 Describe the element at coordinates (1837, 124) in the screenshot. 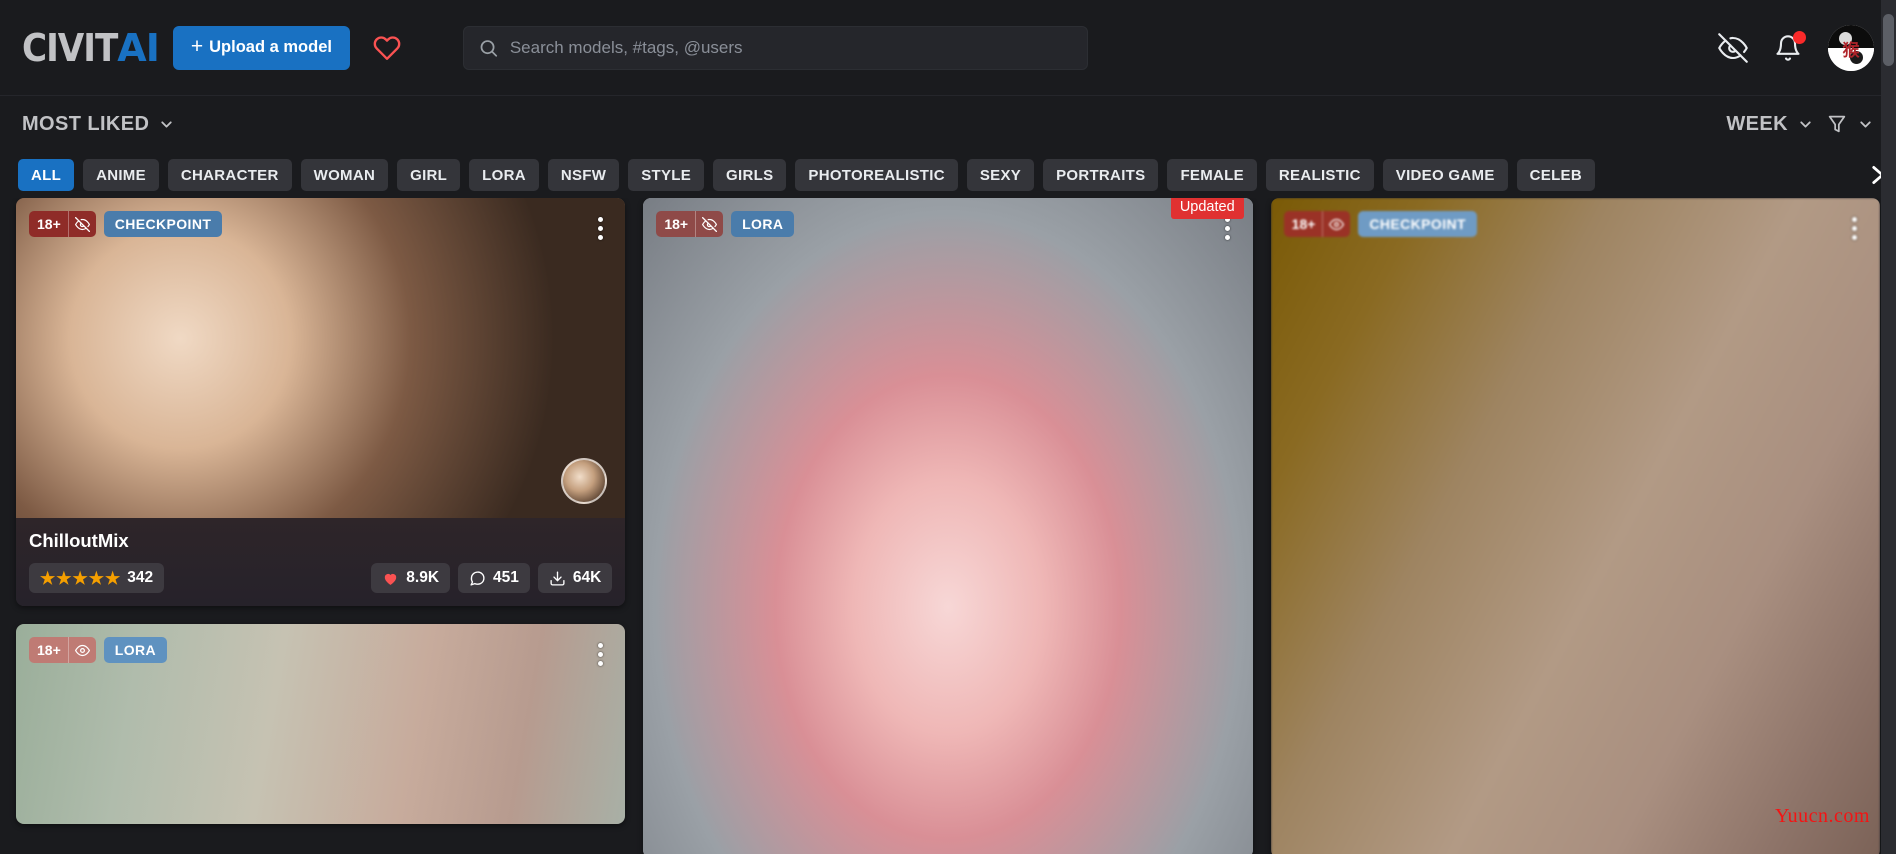

I see `filter-funnel-icon` at that location.